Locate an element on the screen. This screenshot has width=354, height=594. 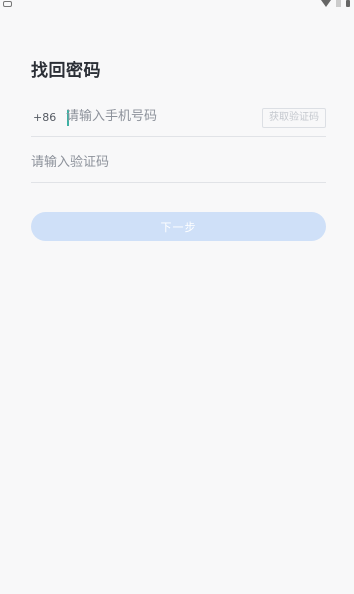
get-code-button: 获取验证码 is located at coordinates (294, 118).